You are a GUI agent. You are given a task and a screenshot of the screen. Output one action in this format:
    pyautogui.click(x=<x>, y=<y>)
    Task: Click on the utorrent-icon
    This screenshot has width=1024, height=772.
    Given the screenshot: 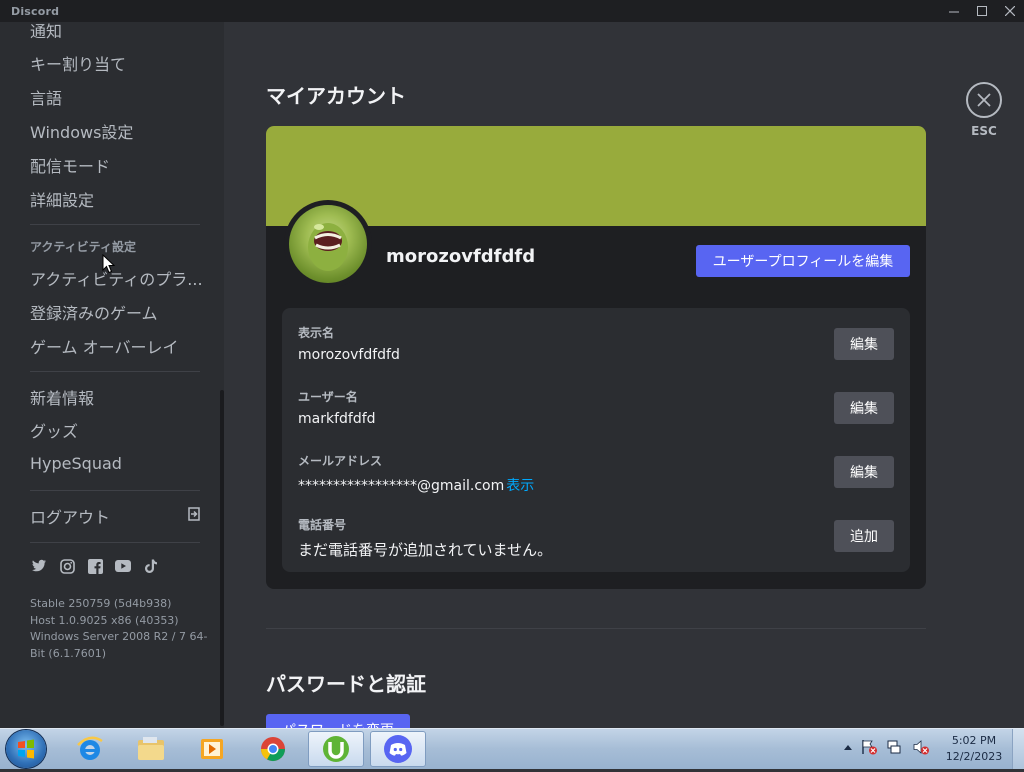 What is the action you would take?
    pyautogui.click(x=336, y=749)
    